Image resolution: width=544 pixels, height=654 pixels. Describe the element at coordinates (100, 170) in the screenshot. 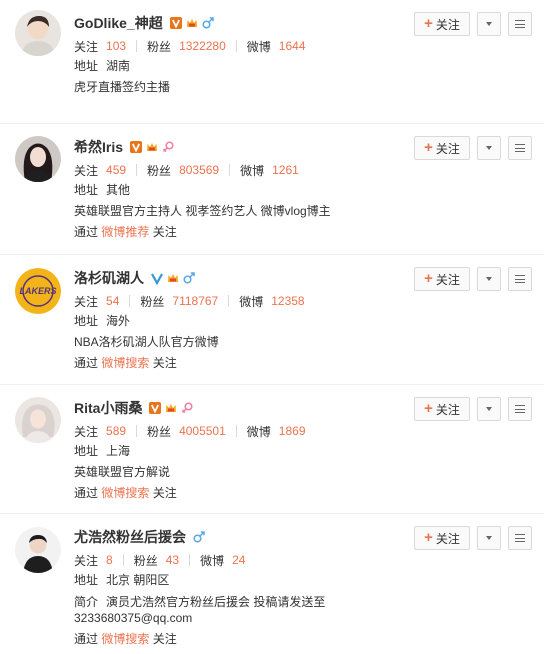

I see `follows-stat: 关注 459` at that location.